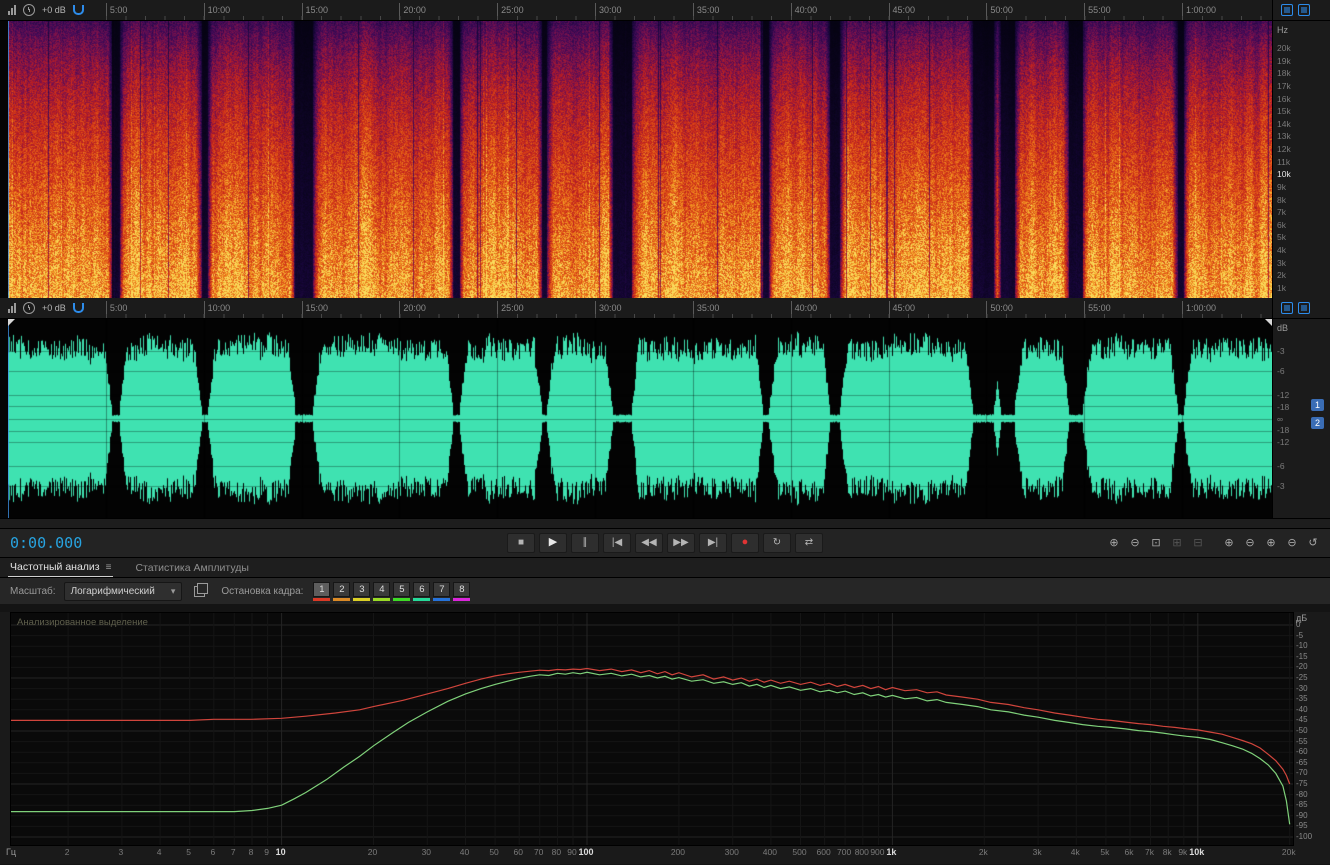 Image resolution: width=1330 pixels, height=865 pixels. I want to click on selection-handle-right-icon, so click(1268, 322).